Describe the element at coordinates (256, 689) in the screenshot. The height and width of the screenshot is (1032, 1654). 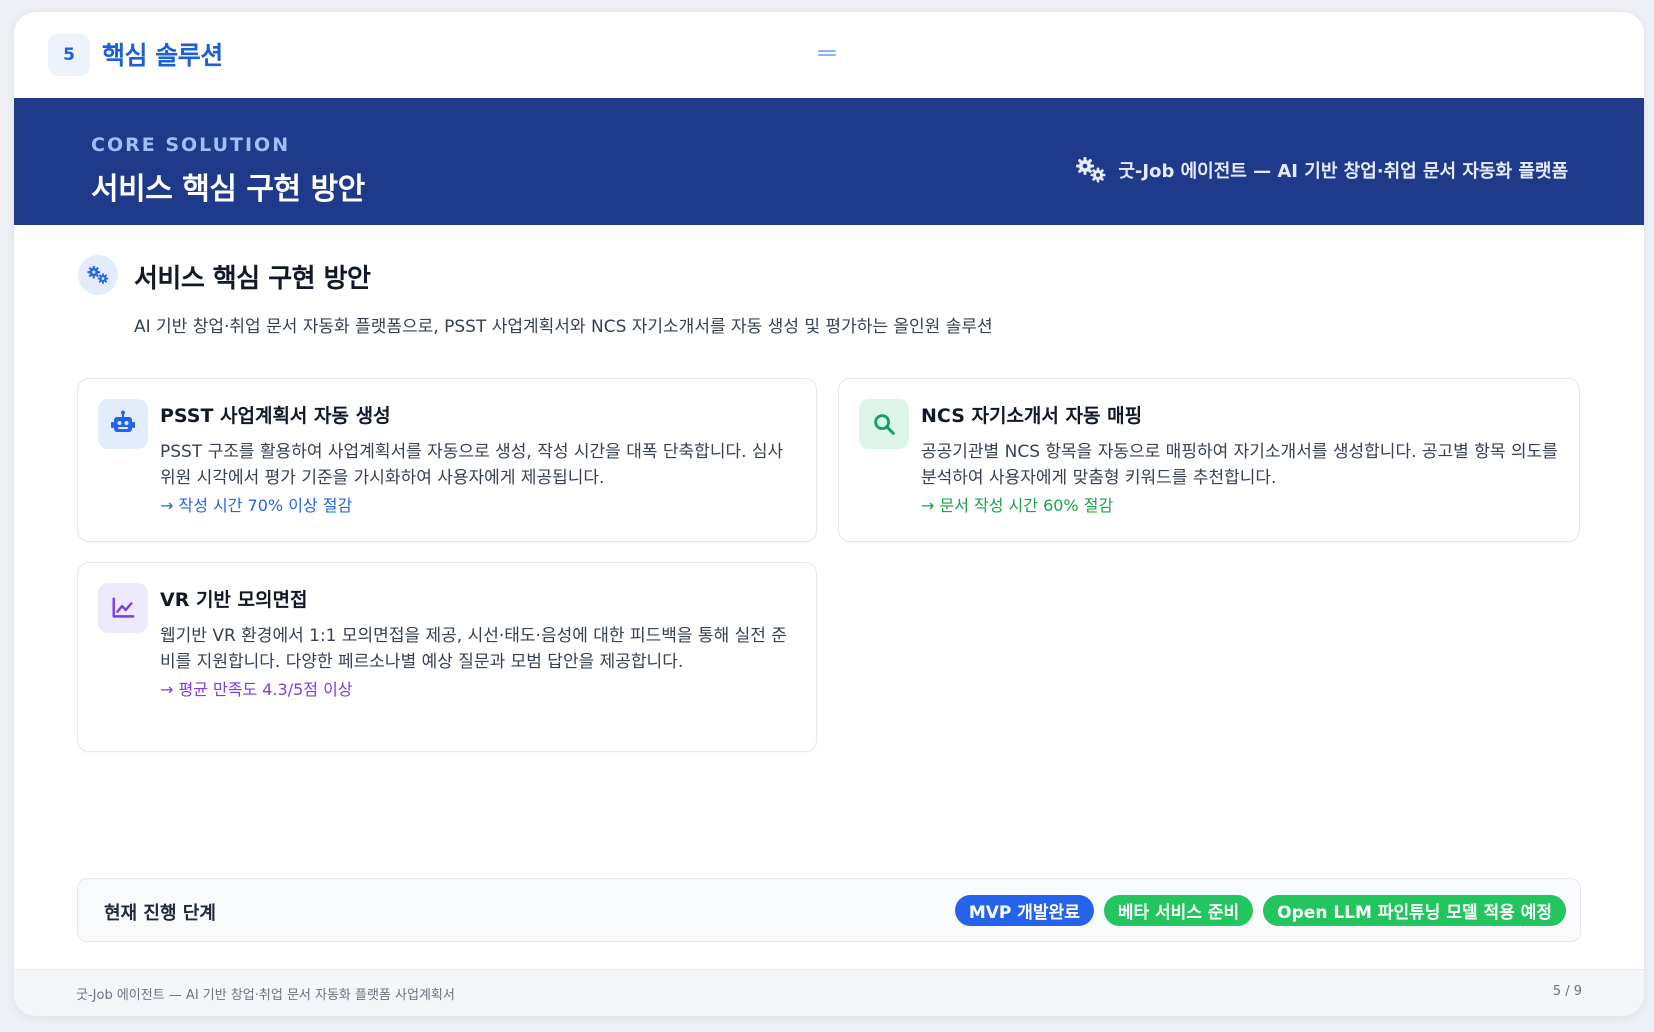
I see `card-metric: → 평균 만족도 4.3/5점 이상` at that location.